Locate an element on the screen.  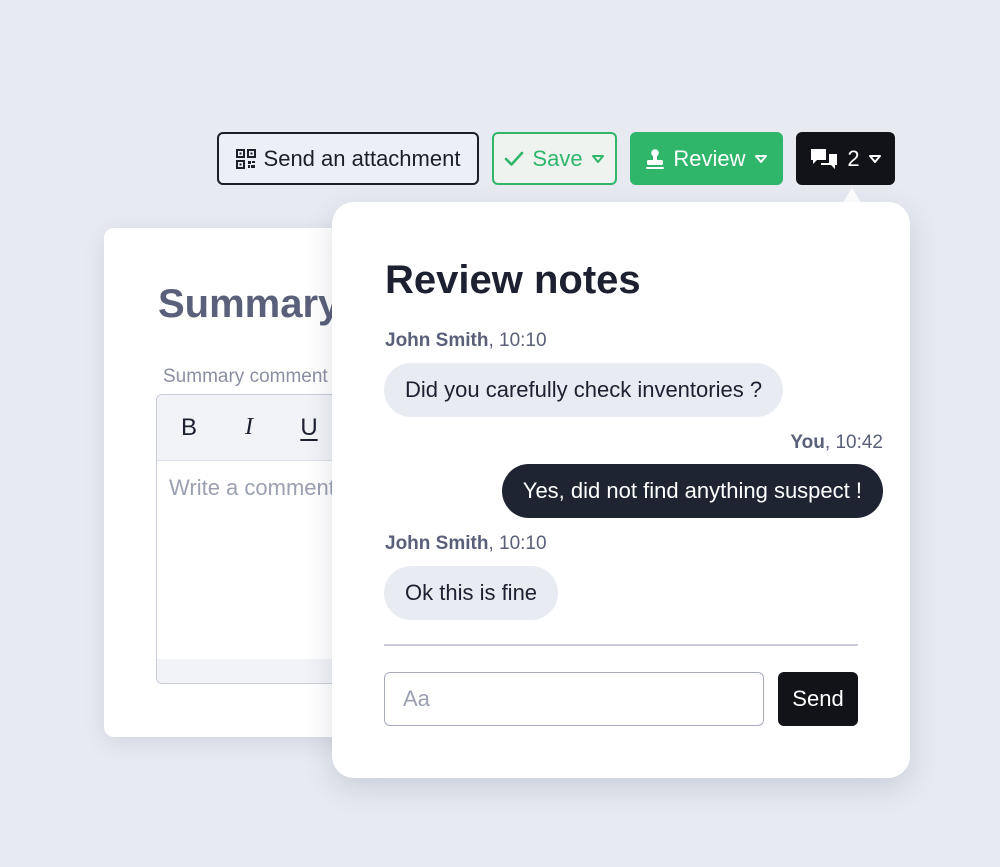
summary-title: Summary is located at coordinates (249, 304).